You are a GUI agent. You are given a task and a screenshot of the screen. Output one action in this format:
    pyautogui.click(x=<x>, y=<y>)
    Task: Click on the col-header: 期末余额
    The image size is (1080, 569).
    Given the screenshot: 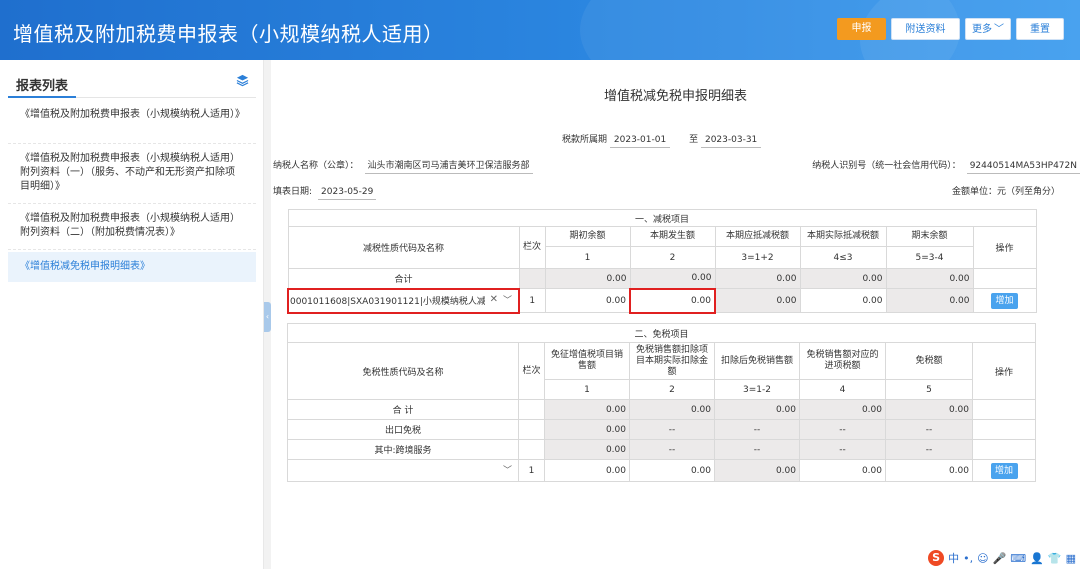 What is the action you would take?
    pyautogui.click(x=929, y=236)
    